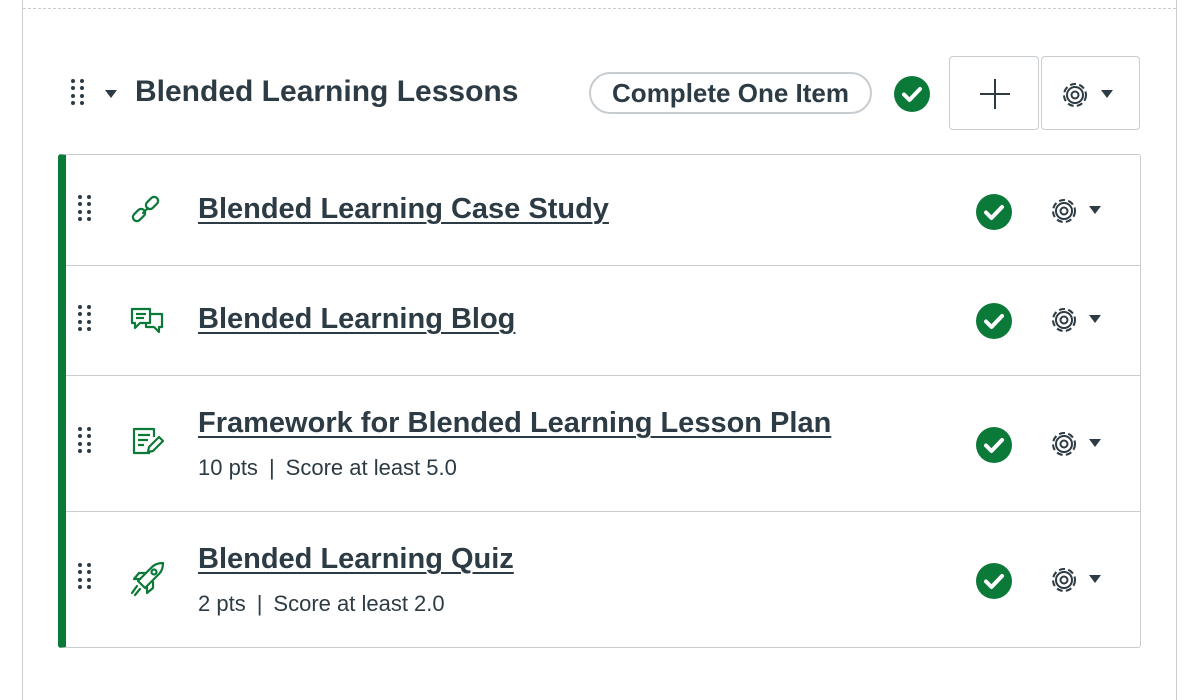 This screenshot has height=700, width=1198. What do you see at coordinates (356, 559) in the screenshot?
I see `item-title-link: Blended Learning Quiz` at bounding box center [356, 559].